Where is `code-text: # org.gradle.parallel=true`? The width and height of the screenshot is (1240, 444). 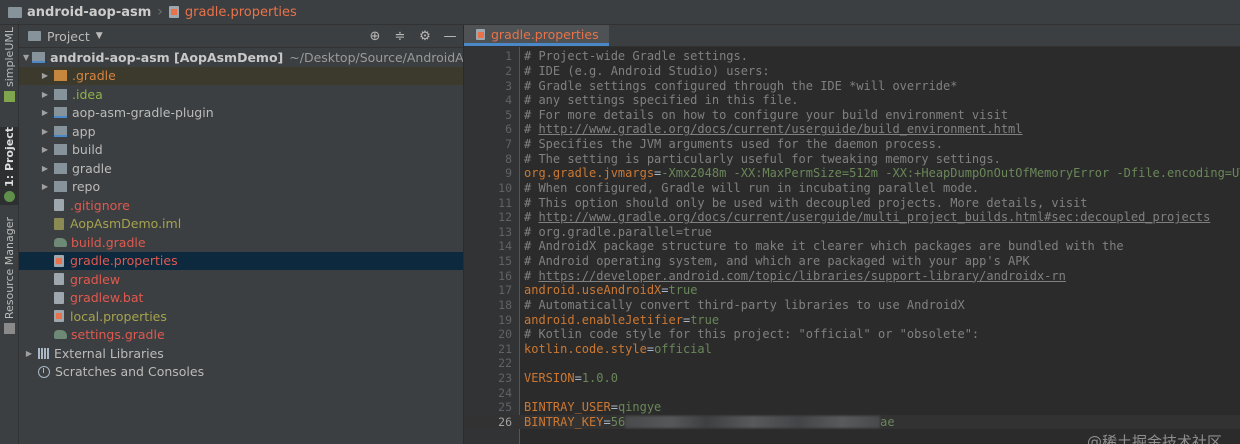
code-text: # org.gradle.parallel=true is located at coordinates (618, 232).